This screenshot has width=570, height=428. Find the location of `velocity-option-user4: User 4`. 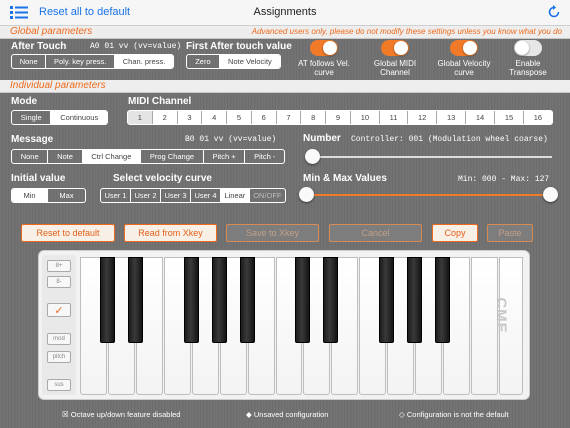

velocity-option-user4: User 4 is located at coordinates (206, 195).